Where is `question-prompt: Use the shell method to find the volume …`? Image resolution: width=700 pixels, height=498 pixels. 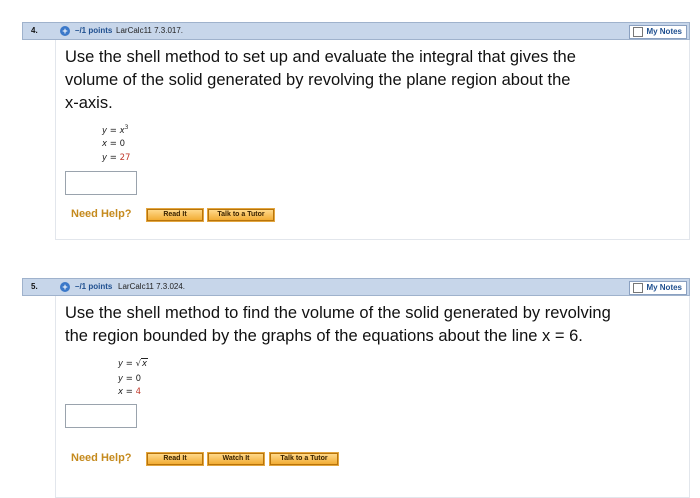 question-prompt: Use the shell method to find the volume … is located at coordinates (338, 325).